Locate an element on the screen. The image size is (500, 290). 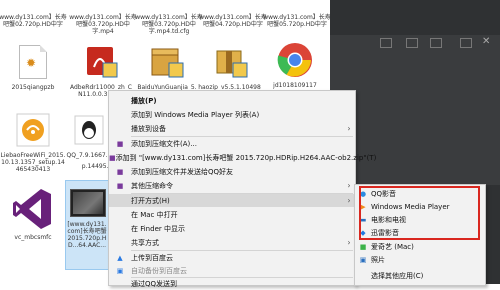
qq-penguin-icon is located at coordinates (89, 130).